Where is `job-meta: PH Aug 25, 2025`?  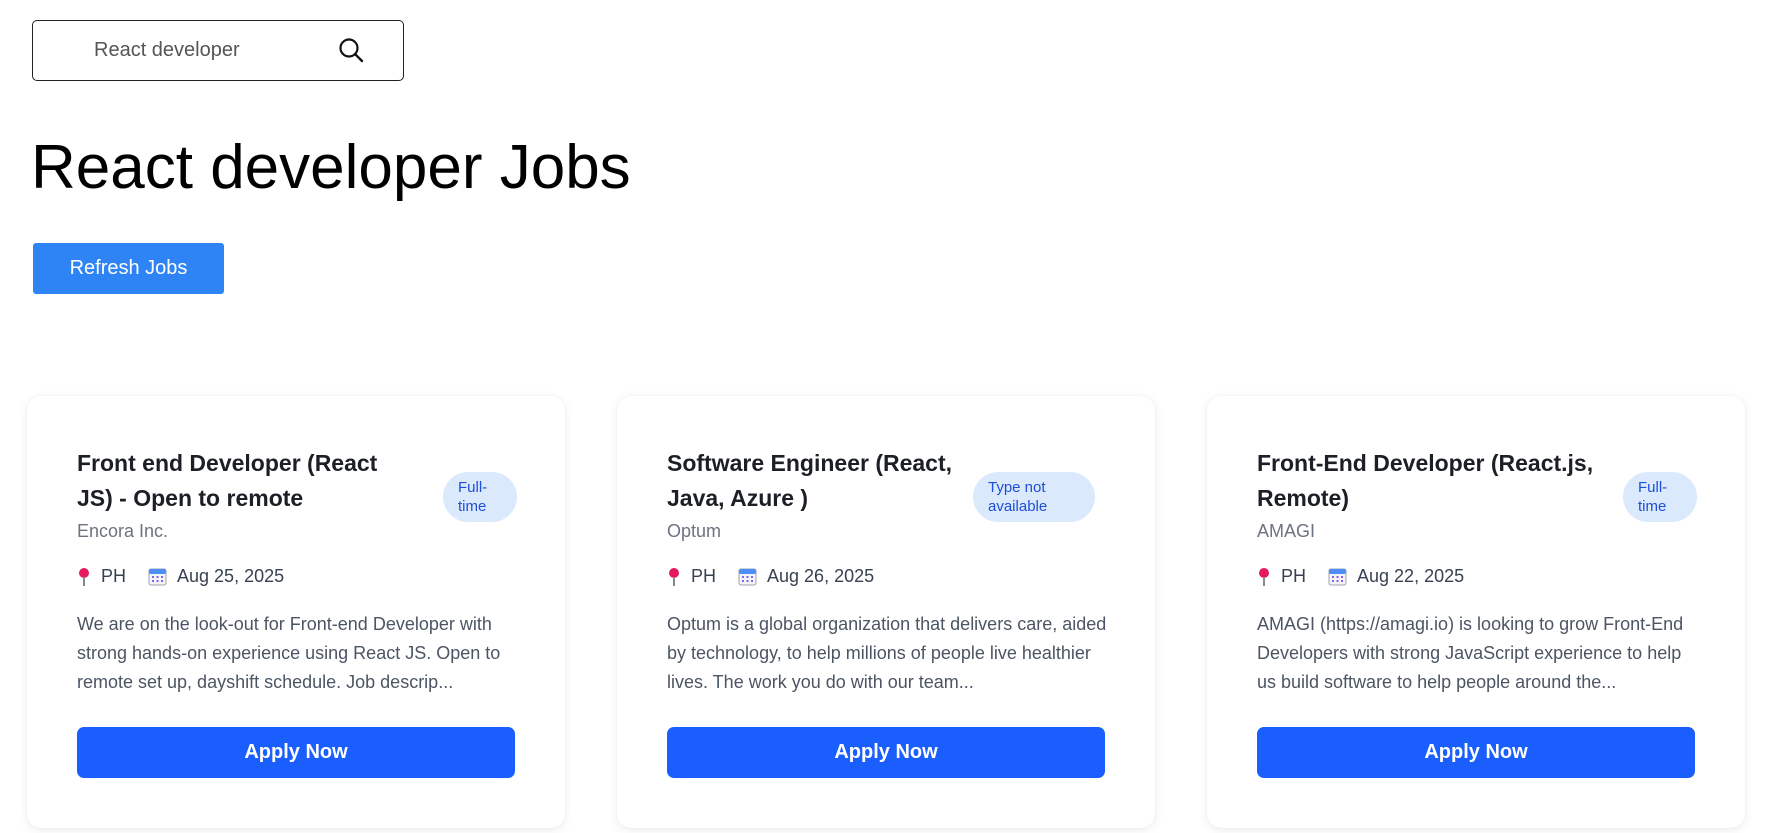 job-meta: PH Aug 25, 2025 is located at coordinates (180, 576).